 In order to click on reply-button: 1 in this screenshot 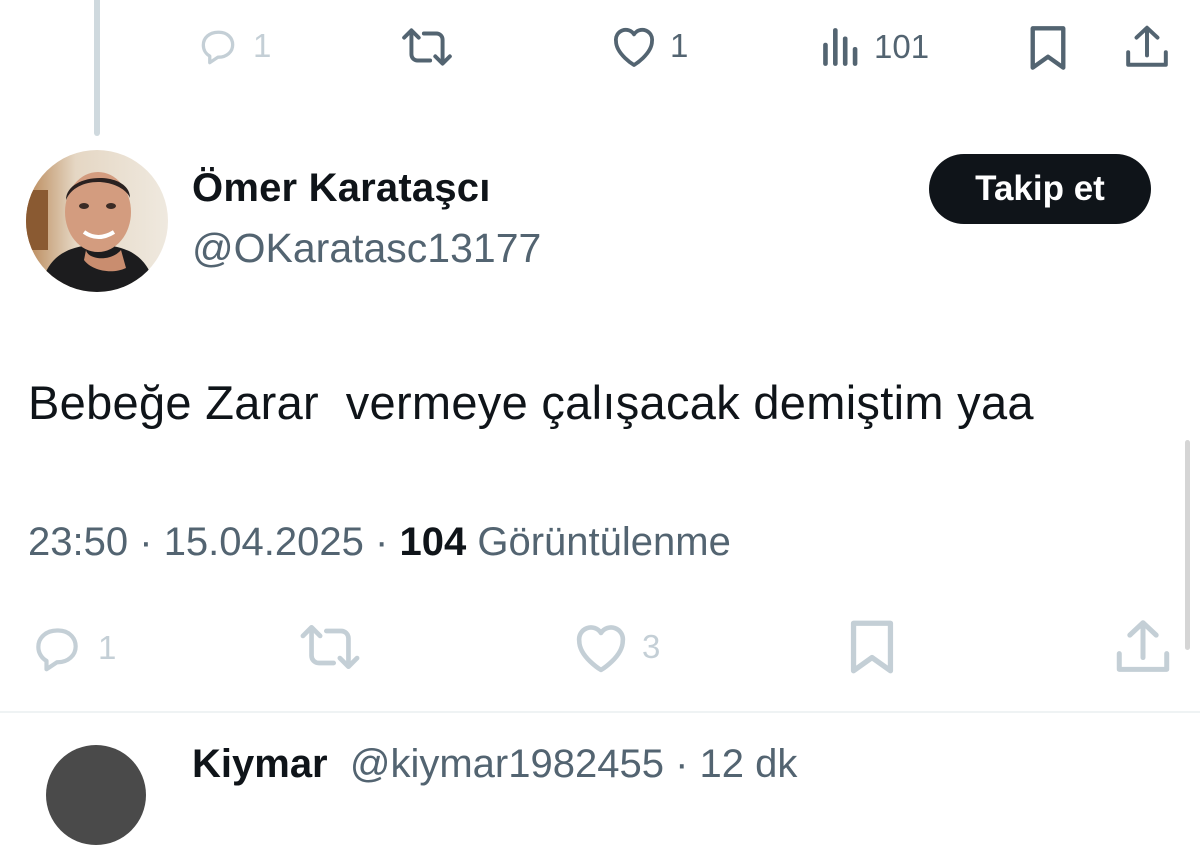, I will do `click(72, 648)`.